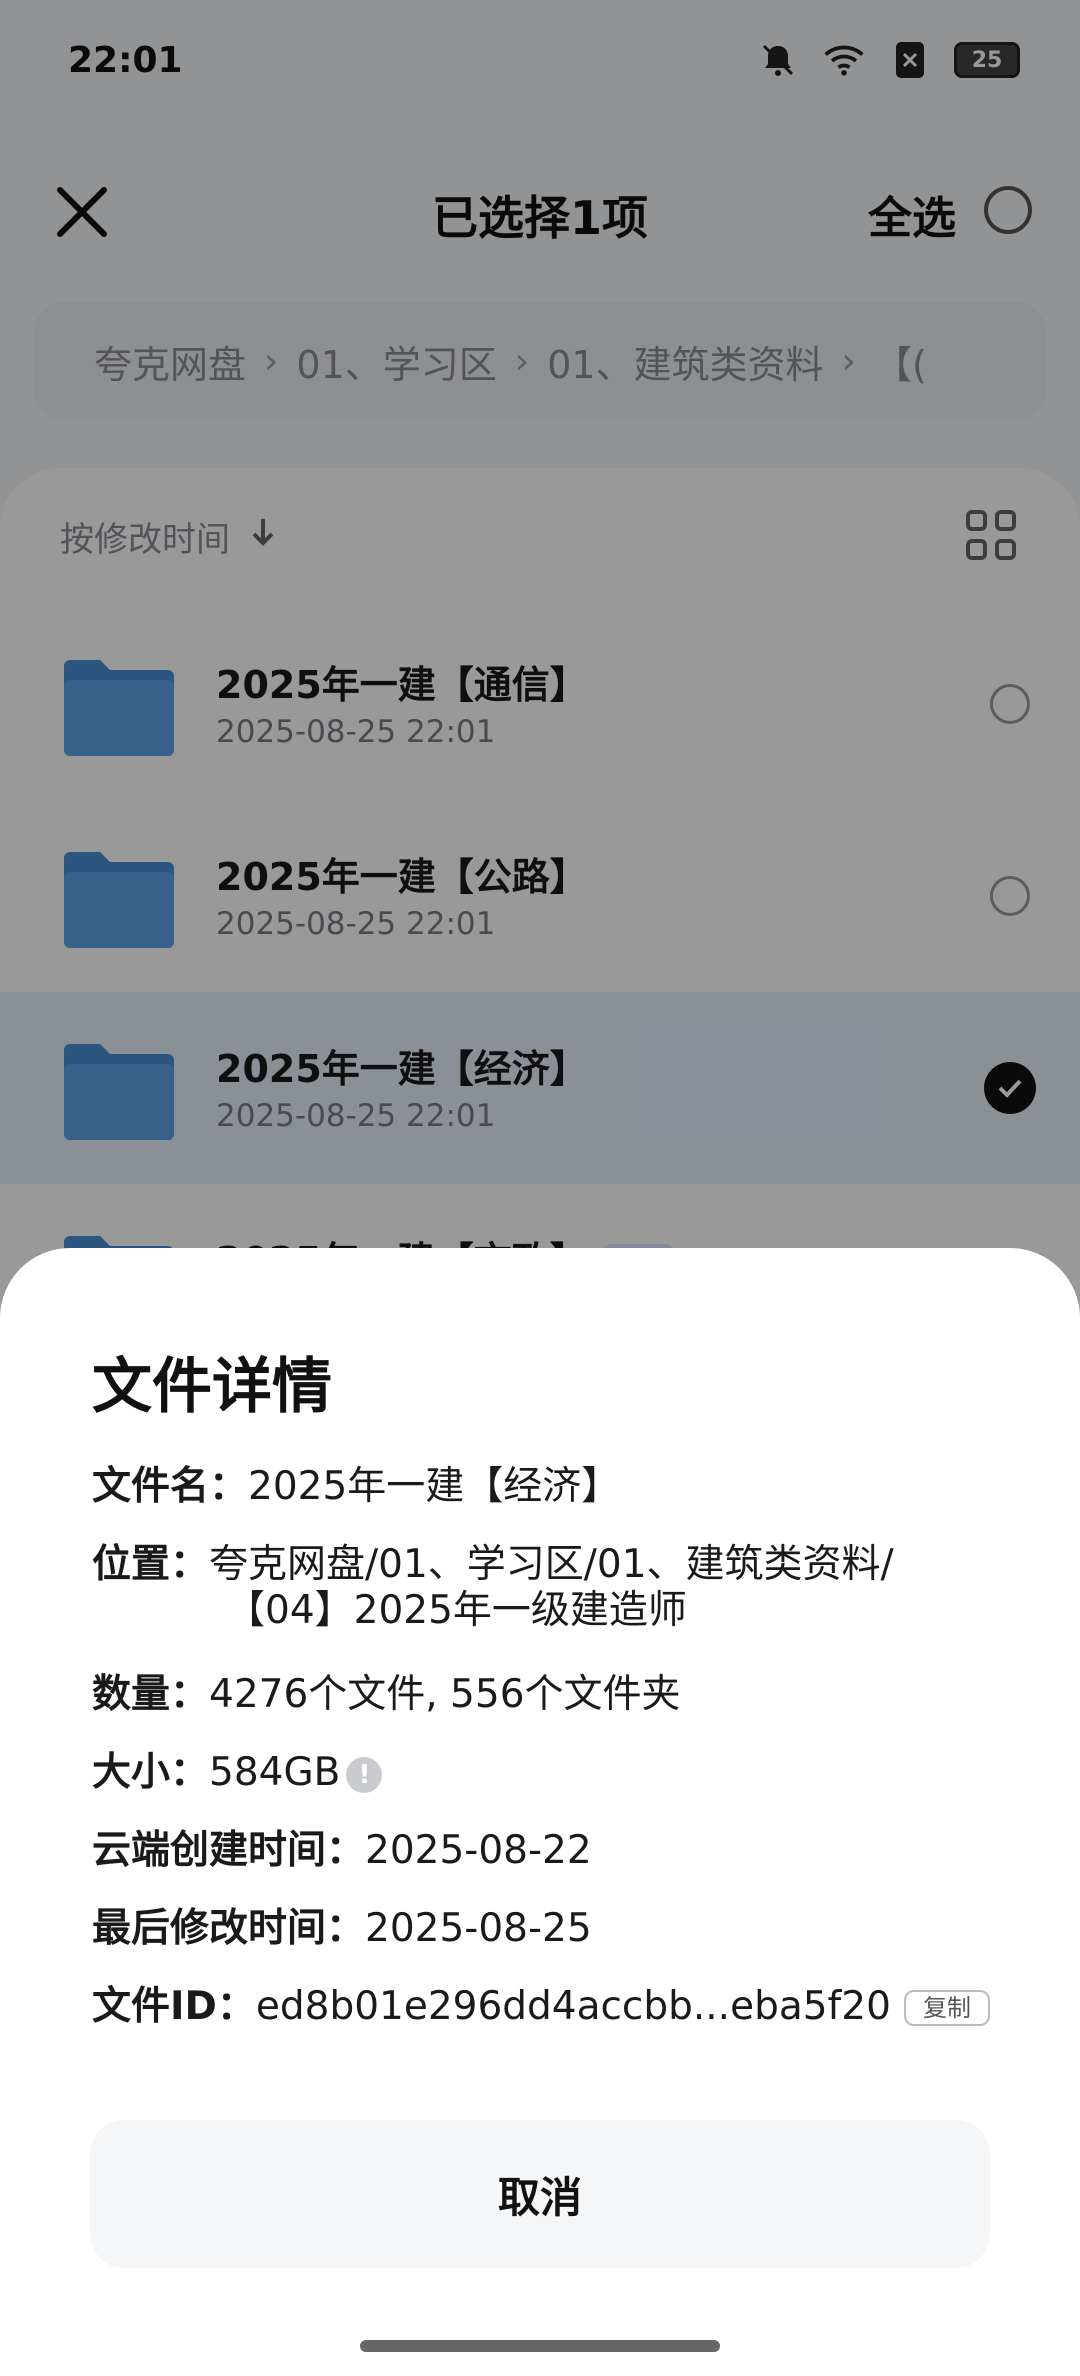 This screenshot has height=2376, width=1080. I want to click on info-icon: !, so click(364, 1774).